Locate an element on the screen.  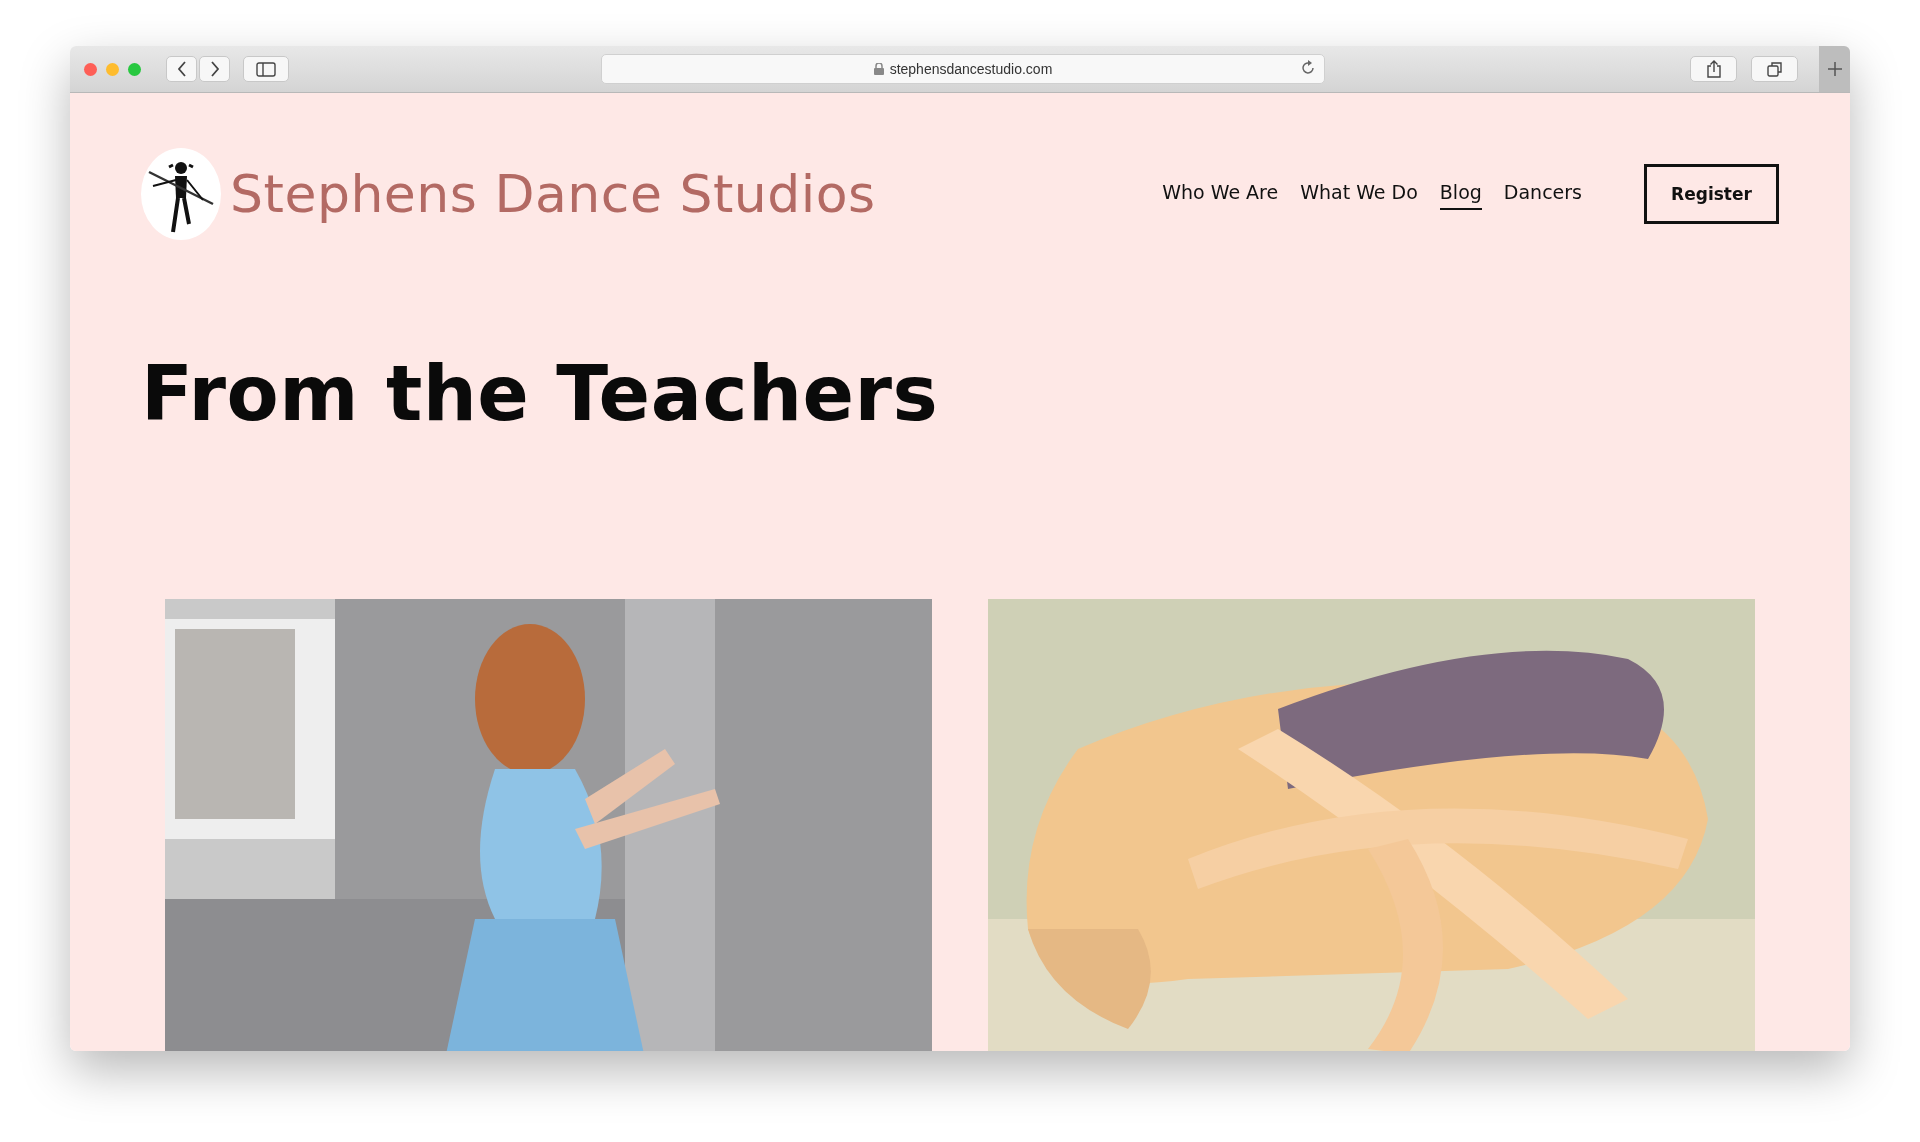
tabs-icon is located at coordinates (1774, 69).